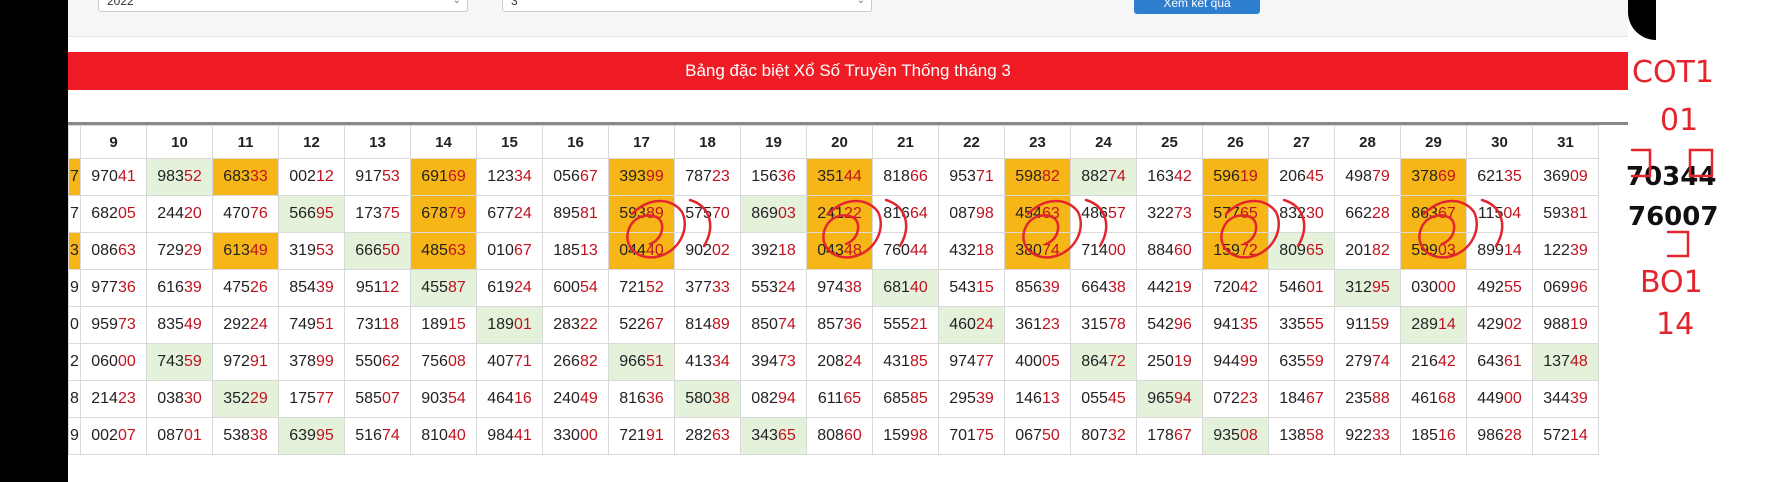 Image resolution: width=1792 pixels, height=482 pixels. What do you see at coordinates (179, 399) in the screenshot?
I see `result-cell: 03830` at bounding box center [179, 399].